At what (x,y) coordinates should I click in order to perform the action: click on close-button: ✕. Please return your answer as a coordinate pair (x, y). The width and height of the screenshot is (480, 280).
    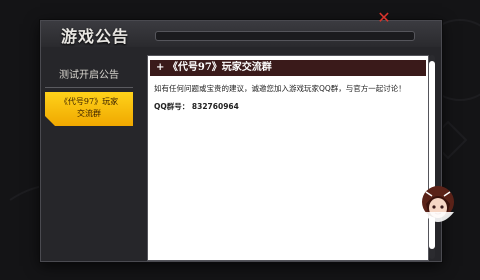
    Looking at the image, I should click on (384, 18).